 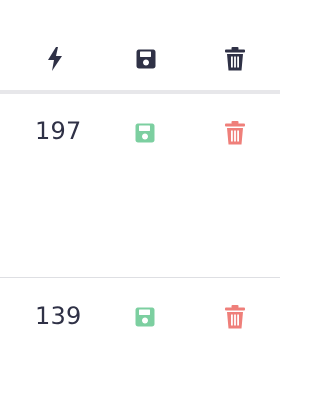 What do you see at coordinates (55, 59) in the screenshot?
I see `bolt-icon` at bounding box center [55, 59].